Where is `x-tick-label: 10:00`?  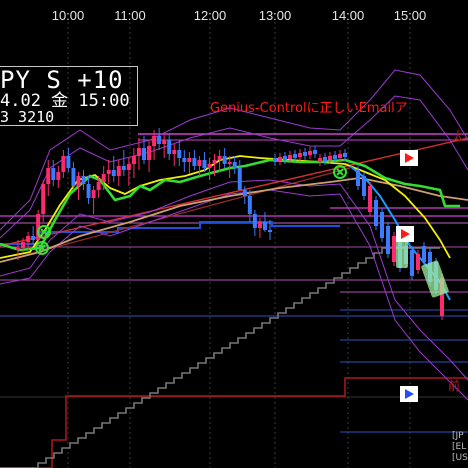 x-tick-label: 10:00 is located at coordinates (68, 15).